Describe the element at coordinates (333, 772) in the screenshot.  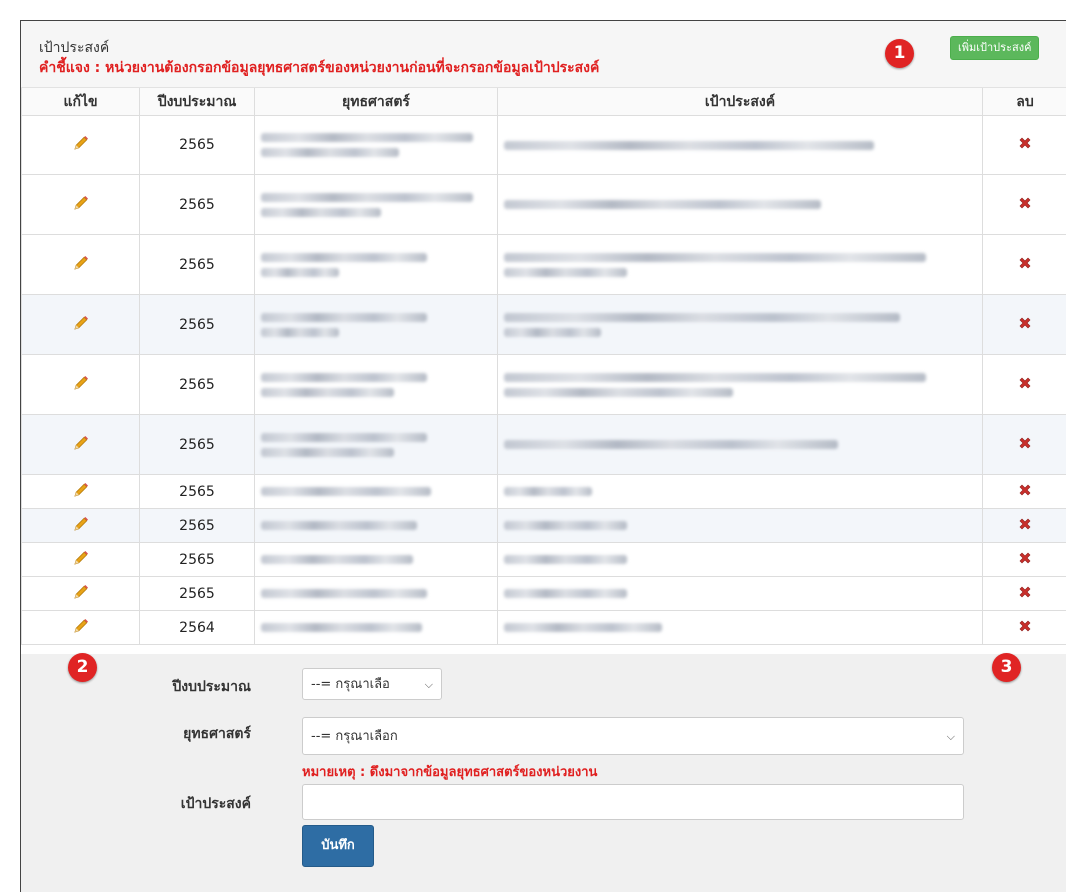
I see `remark-label: หมายเหตุ :` at that location.